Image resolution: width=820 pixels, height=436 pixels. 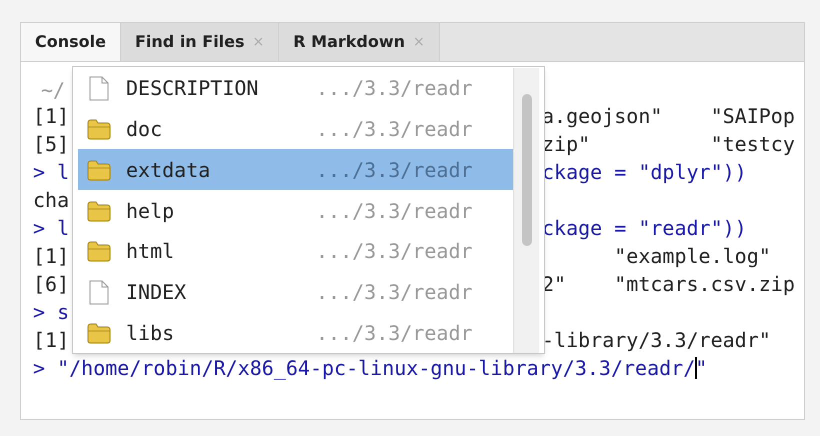 What do you see at coordinates (527, 170) in the screenshot?
I see `scrollbar-thumb` at bounding box center [527, 170].